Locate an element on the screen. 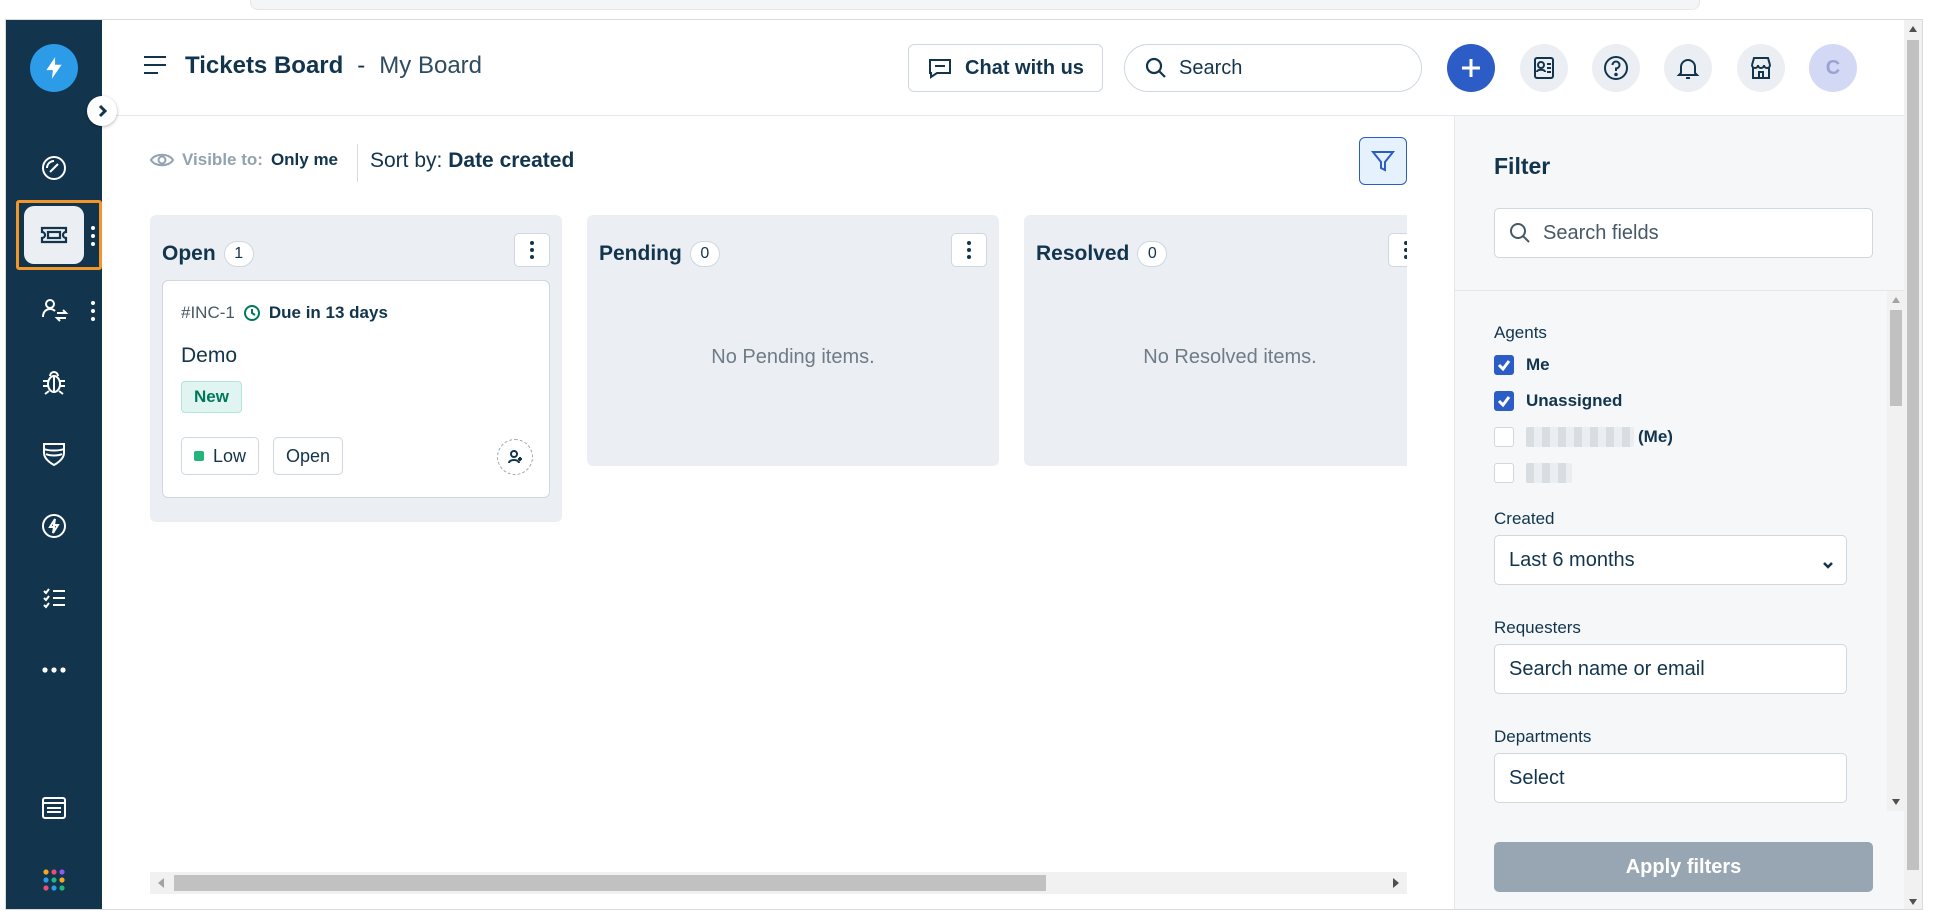 The height and width of the screenshot is (916, 1934). bug-icon is located at coordinates (54, 383).